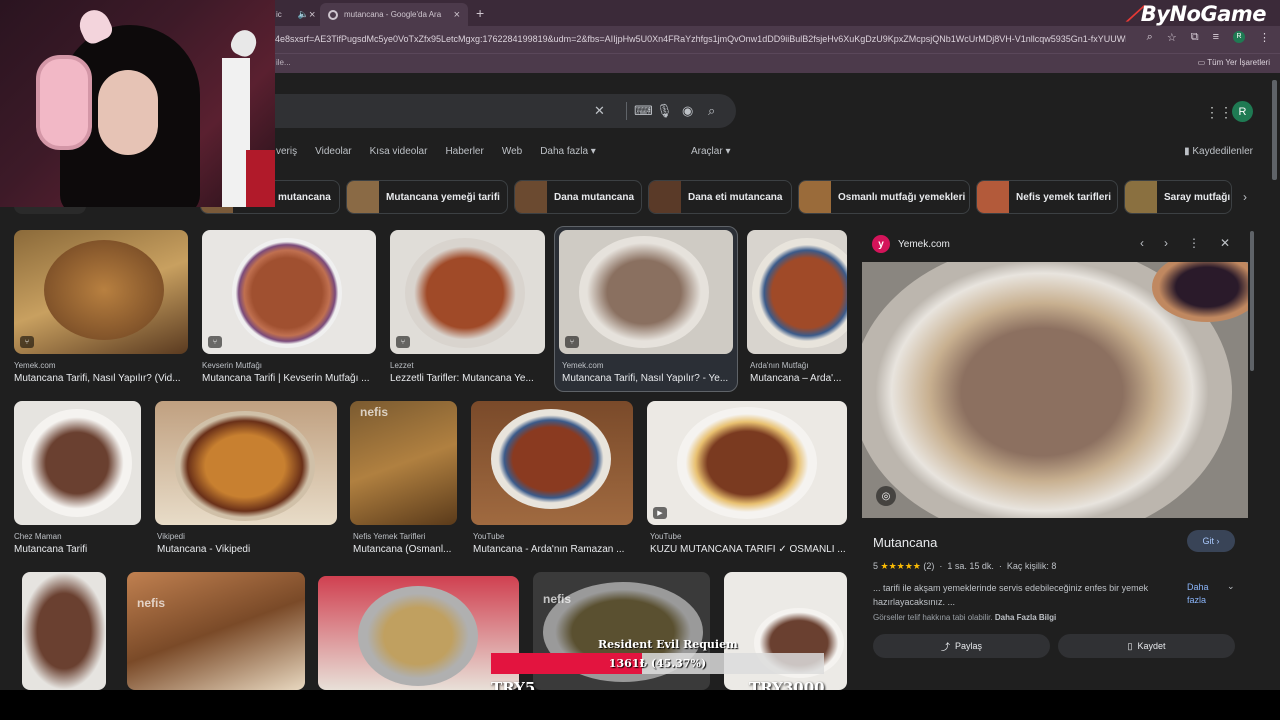 This screenshot has height=720, width=1280. Describe the element at coordinates (289, 365) in the screenshot. I see `result-source: Kevserin Mutfağı` at that location.